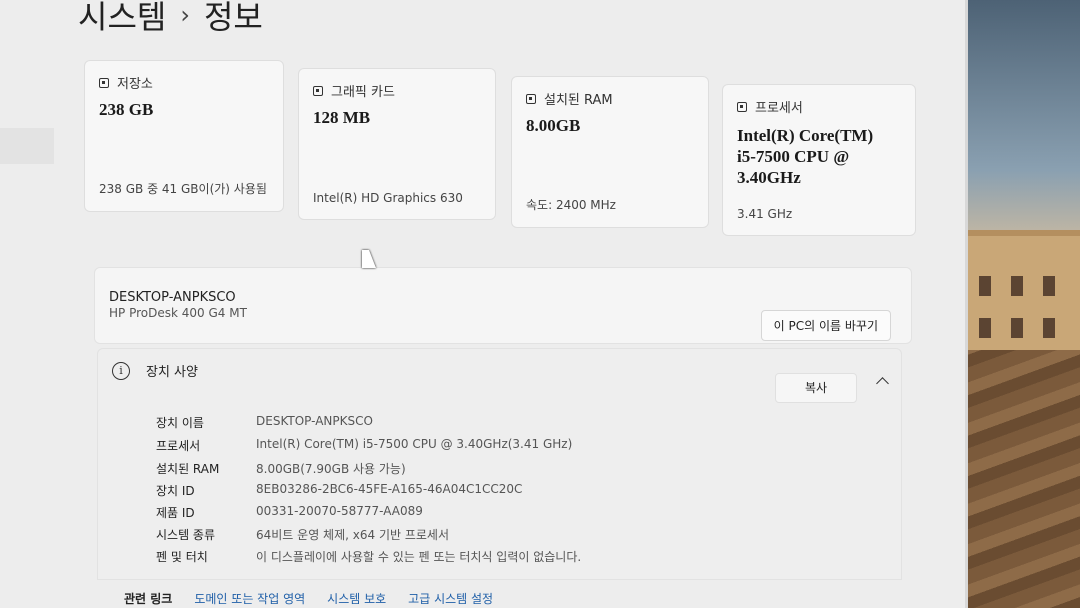 This screenshot has height=608, width=1080. I want to click on processor-icon, so click(742, 106).